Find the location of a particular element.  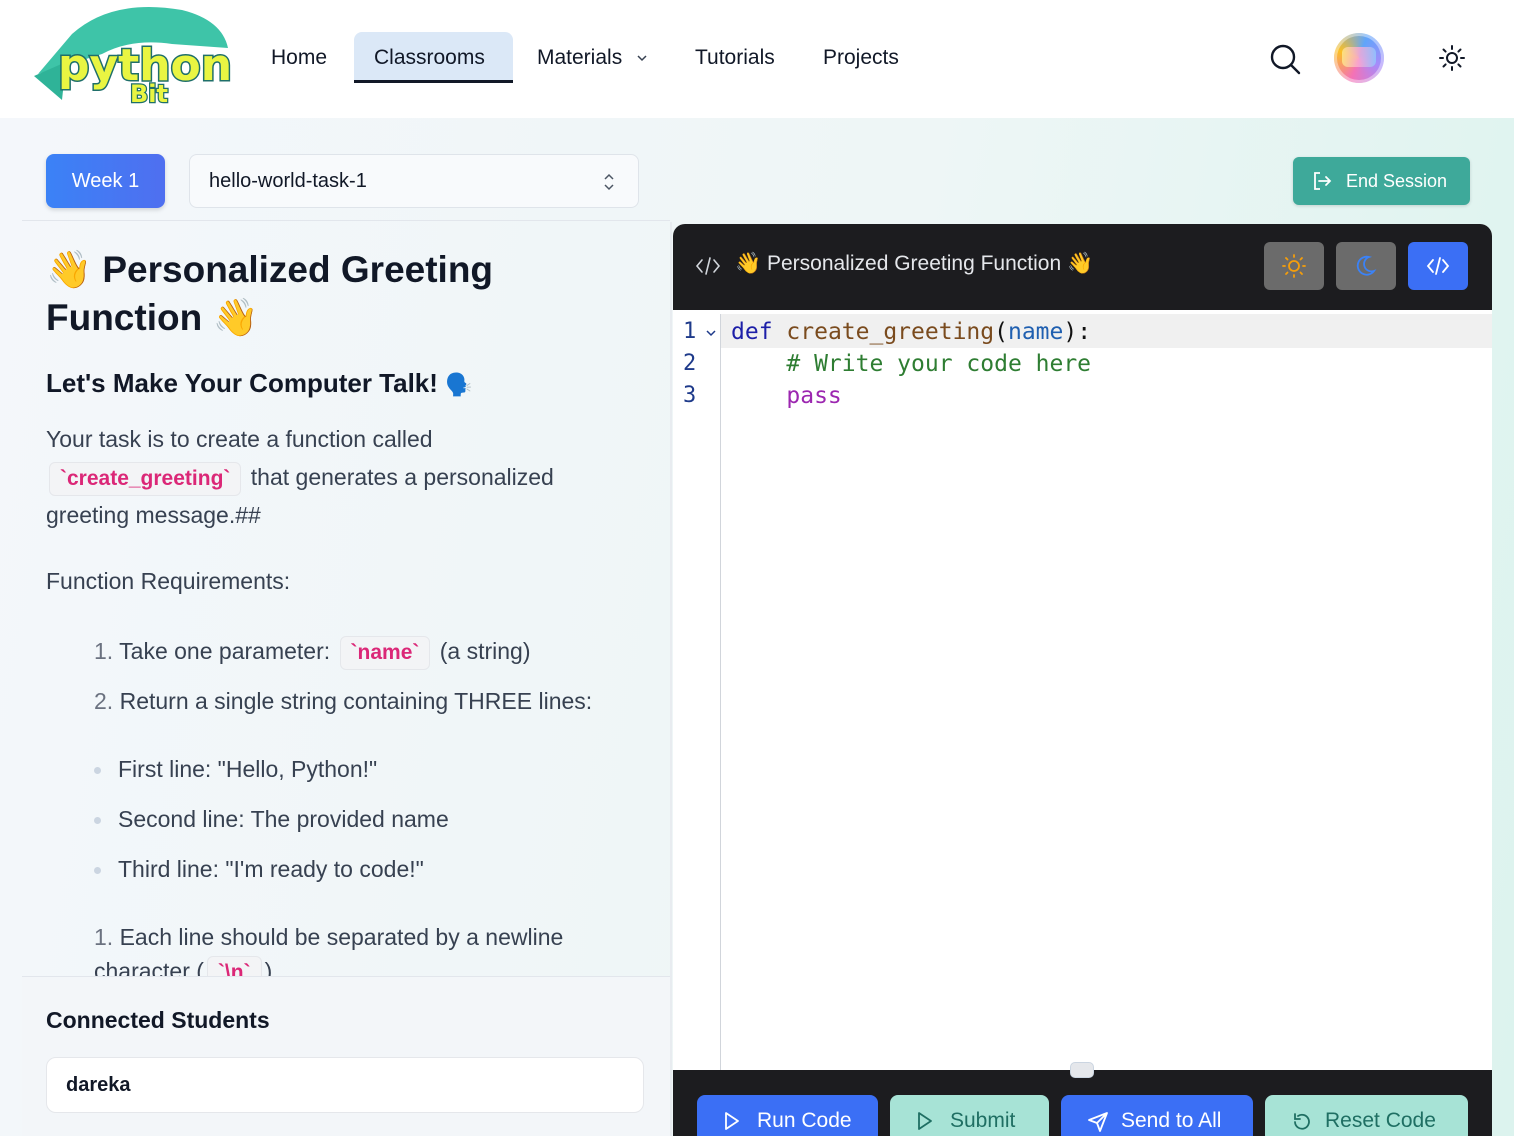

code-line: pass is located at coordinates (786, 396).